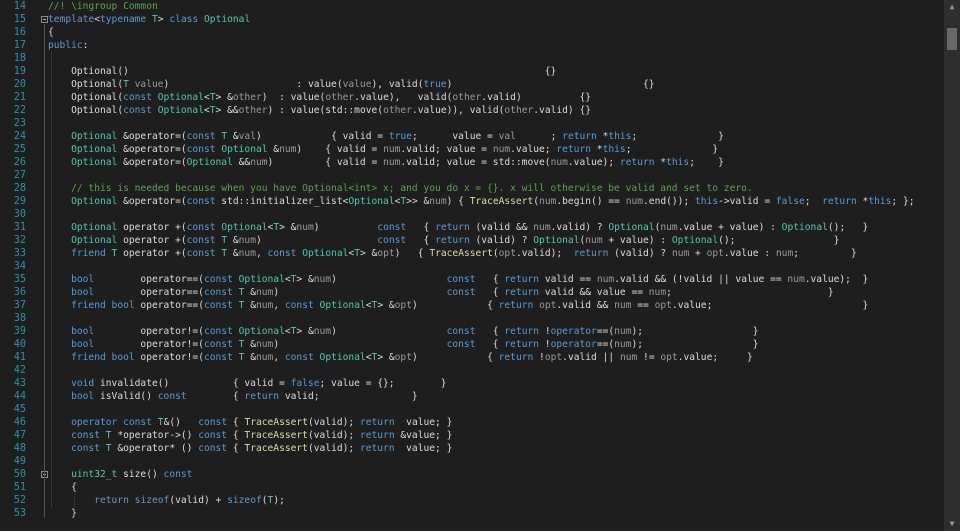 This screenshot has height=531, width=960. Describe the element at coordinates (261, 253) in the screenshot. I see `code-token: ,` at that location.